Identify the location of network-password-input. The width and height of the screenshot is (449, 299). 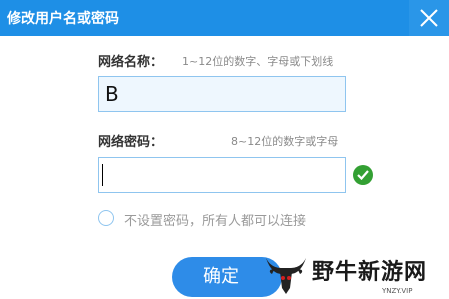
(222, 175).